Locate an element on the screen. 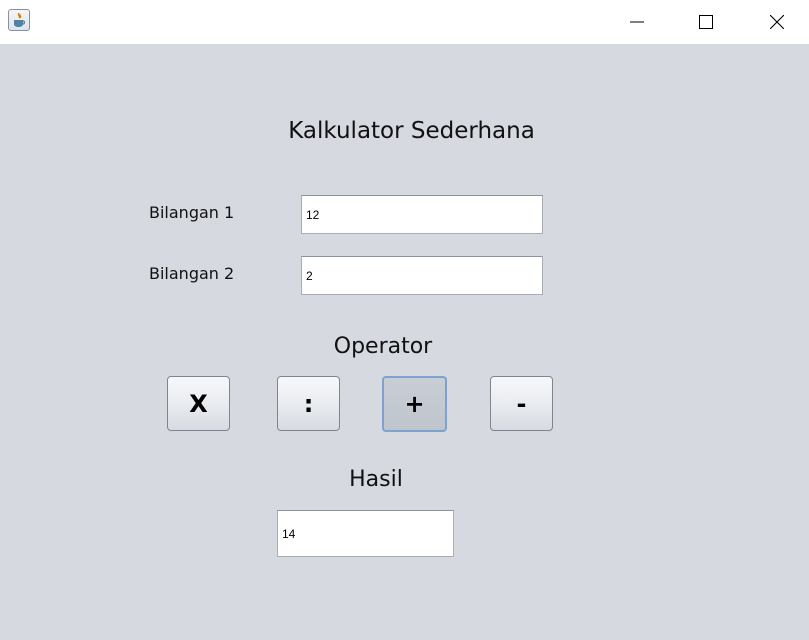  subtract-button: - is located at coordinates (521, 403).